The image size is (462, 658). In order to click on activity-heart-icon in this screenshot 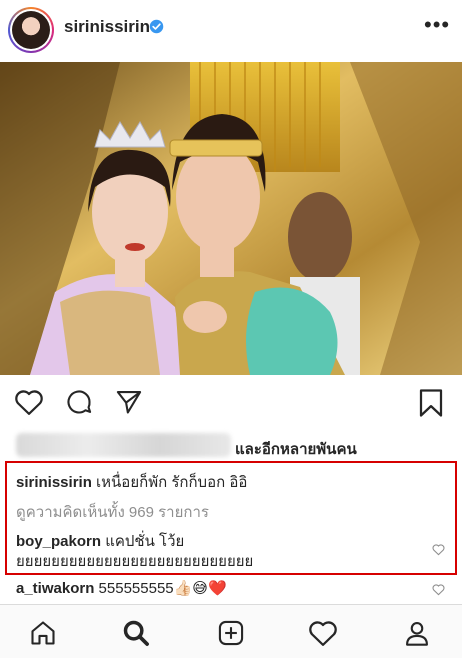, I will do `click(323, 633)`.